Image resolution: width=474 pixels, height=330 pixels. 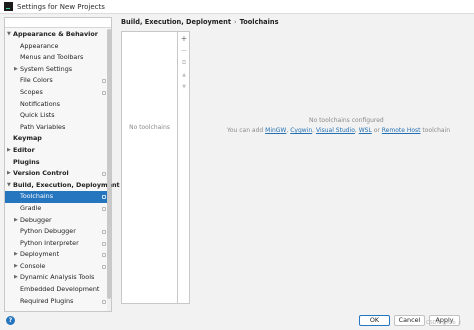 What do you see at coordinates (409, 320) in the screenshot?
I see `cancel-button: Cancel` at bounding box center [409, 320].